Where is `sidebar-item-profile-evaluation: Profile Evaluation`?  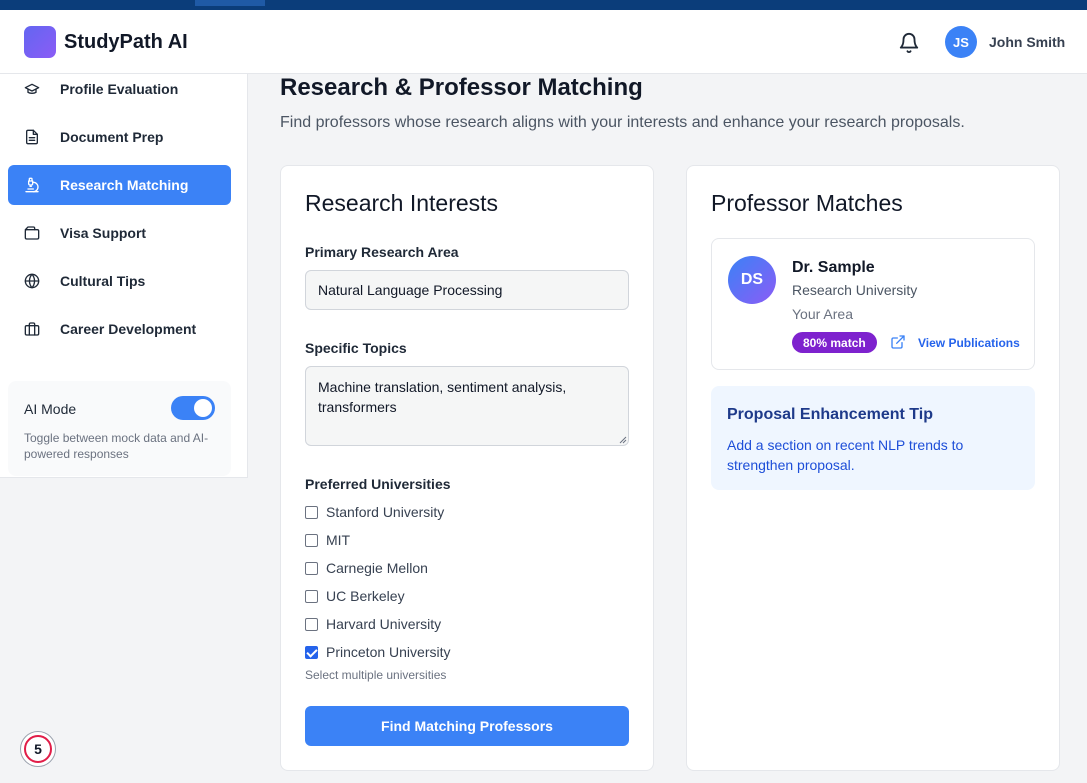
sidebar-item-profile-evaluation: Profile Evaluation is located at coordinates (119, 89).